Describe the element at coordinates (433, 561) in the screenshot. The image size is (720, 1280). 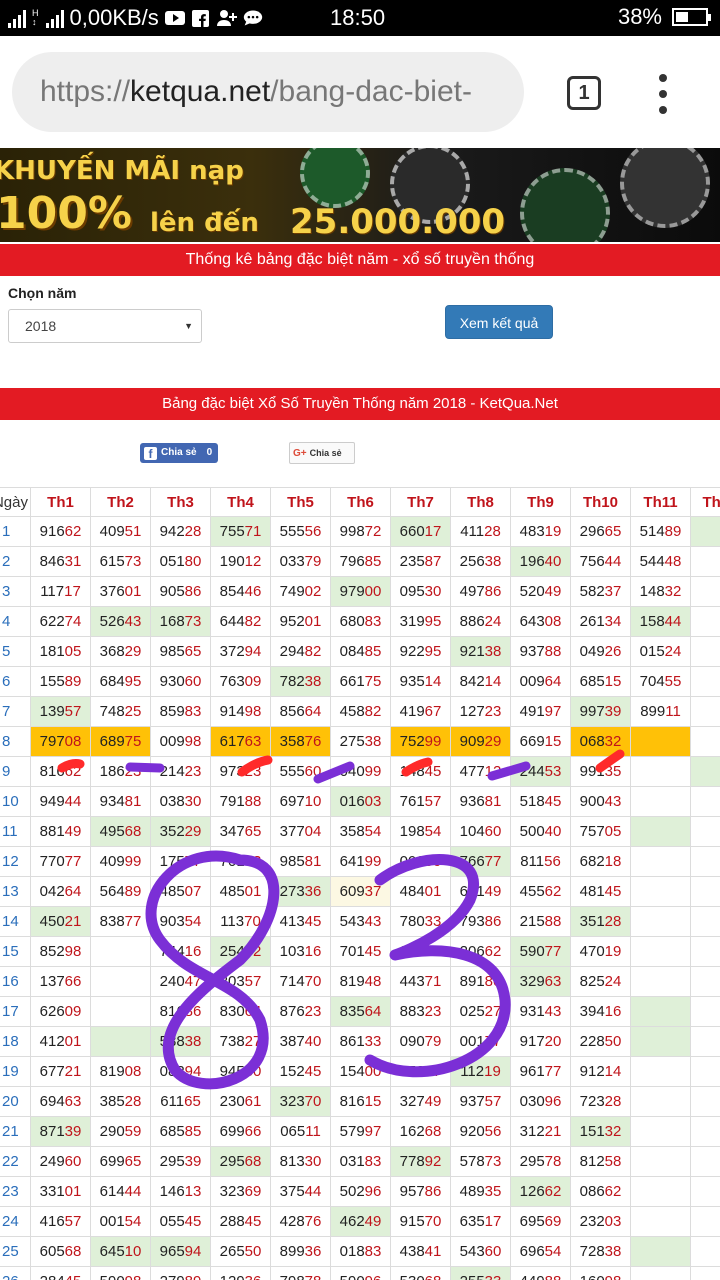
I see `result-suffix: 87` at that location.